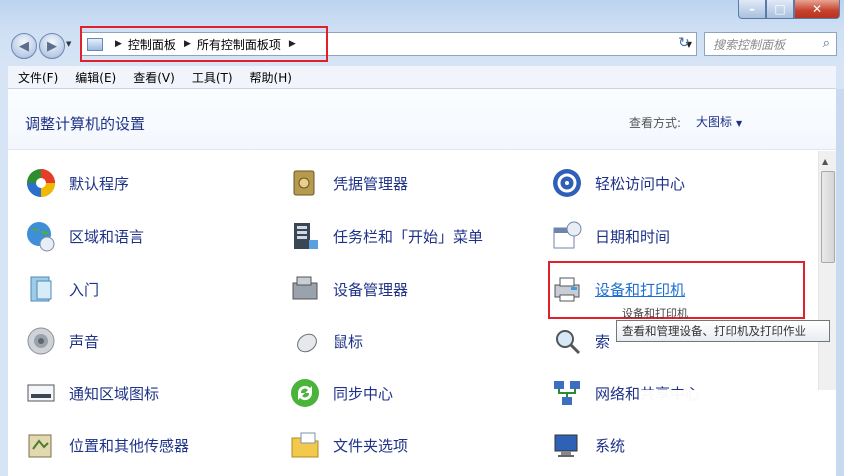  Describe the element at coordinates (212, 77) in the screenshot. I see `menu-tools: 工具(T)` at that location.